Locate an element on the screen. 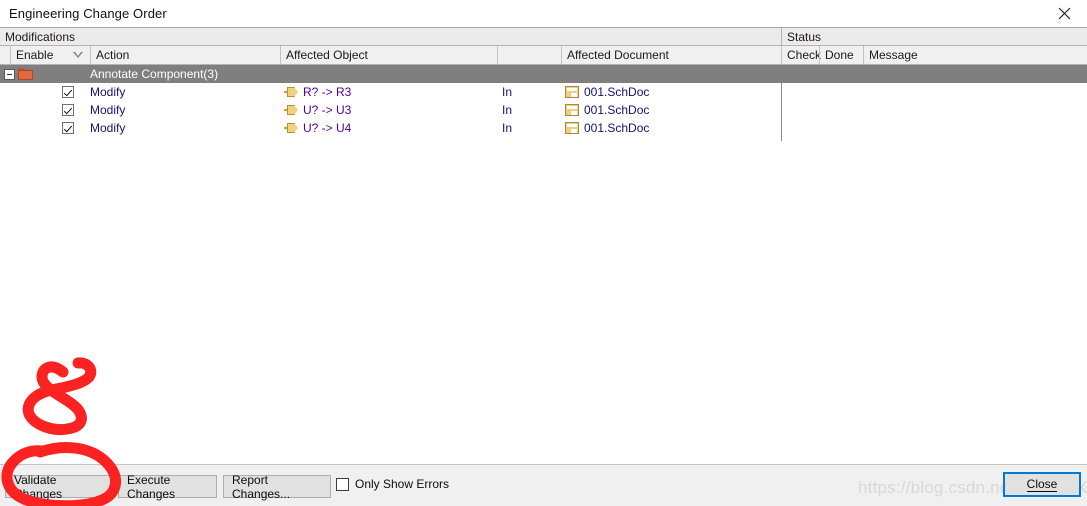 The height and width of the screenshot is (506, 1087). column-header-enable-label: Enable is located at coordinates (35, 55).